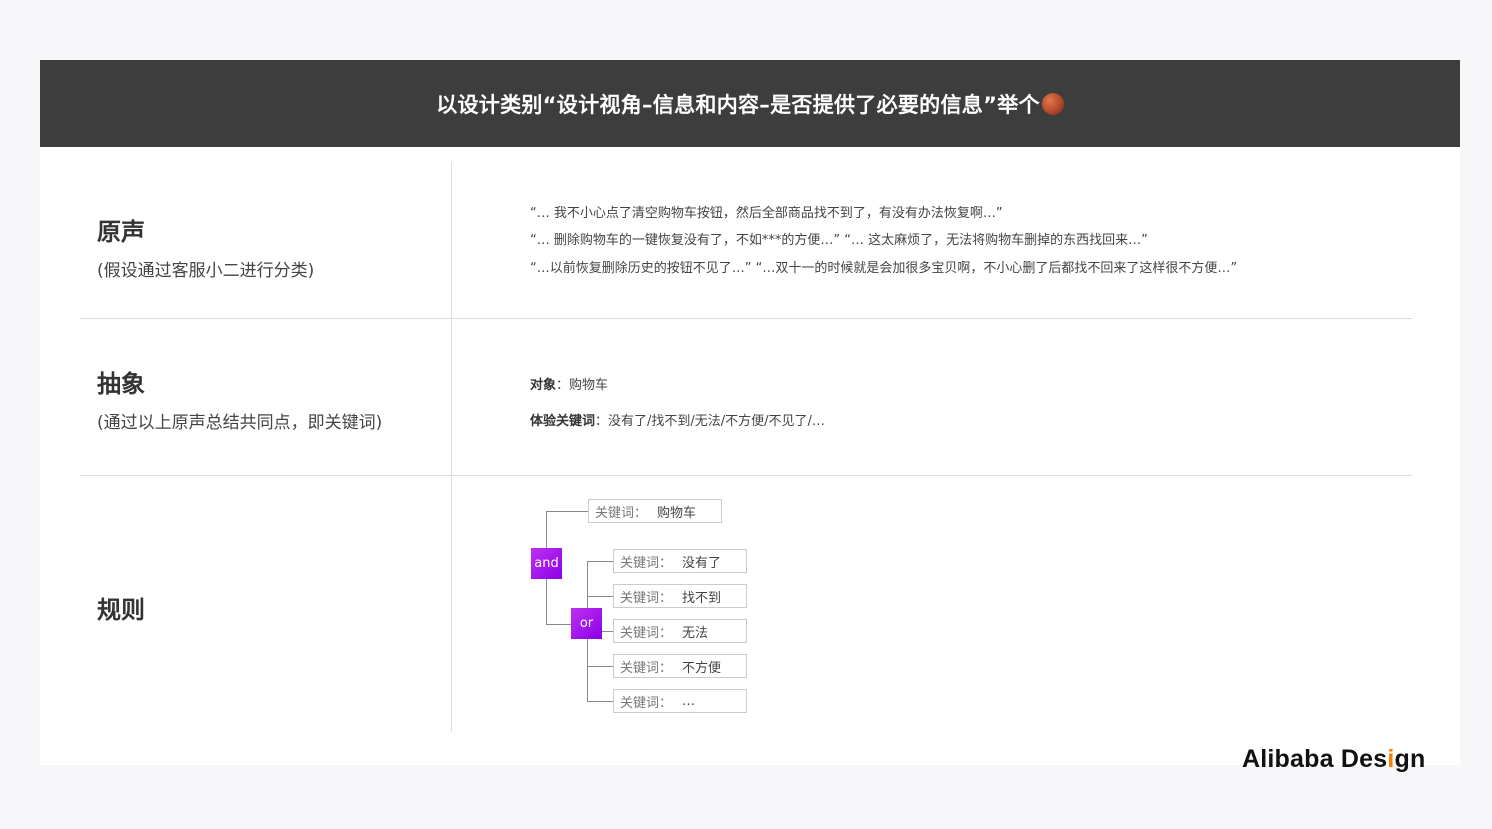 This screenshot has height=829, width=1492. Describe the element at coordinates (702, 598) in the screenshot. I see `keyword-value: 找不到` at that location.